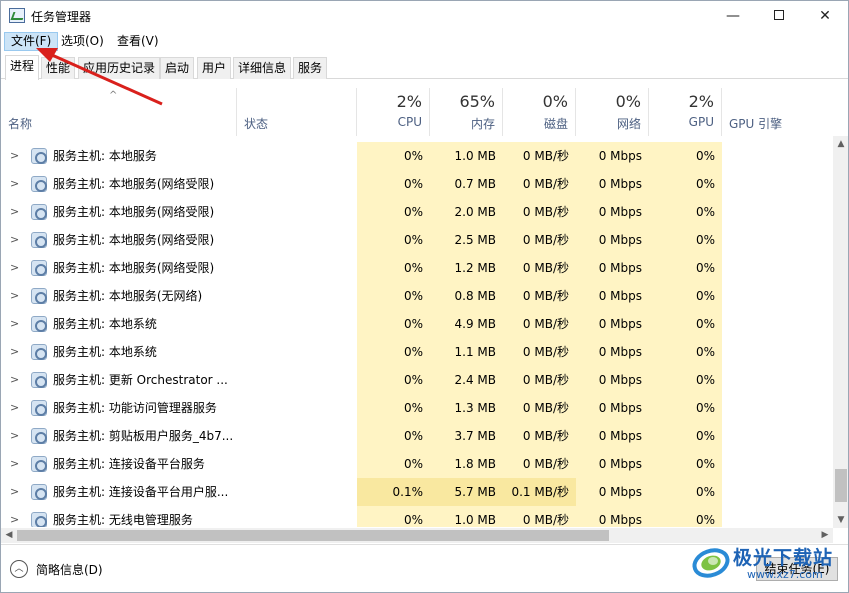 This screenshot has height=593, width=849. Describe the element at coordinates (69, 569) in the screenshot. I see `brief-info-button: 简略信息(D)` at that location.